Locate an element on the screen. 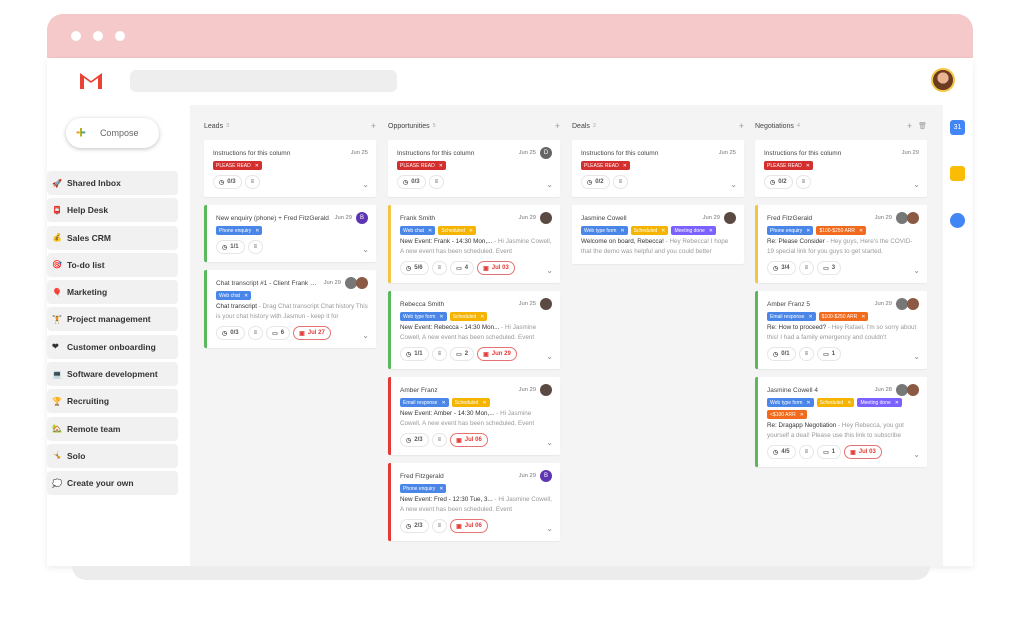 The image size is (1024, 625). label-tag: Web type form ✕ is located at coordinates (790, 402).